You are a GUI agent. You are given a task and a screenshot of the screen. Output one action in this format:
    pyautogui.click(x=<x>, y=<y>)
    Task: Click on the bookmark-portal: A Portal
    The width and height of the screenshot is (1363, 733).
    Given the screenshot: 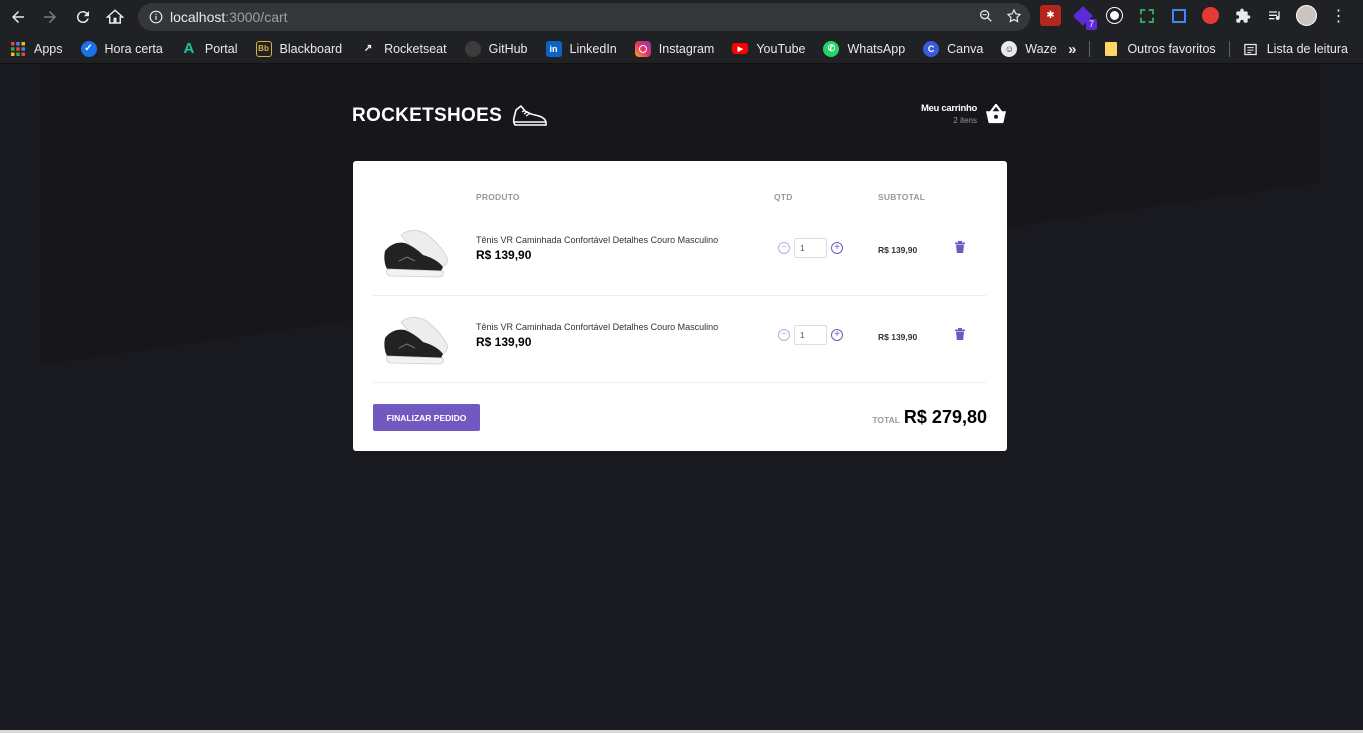 What is the action you would take?
    pyautogui.click(x=209, y=49)
    